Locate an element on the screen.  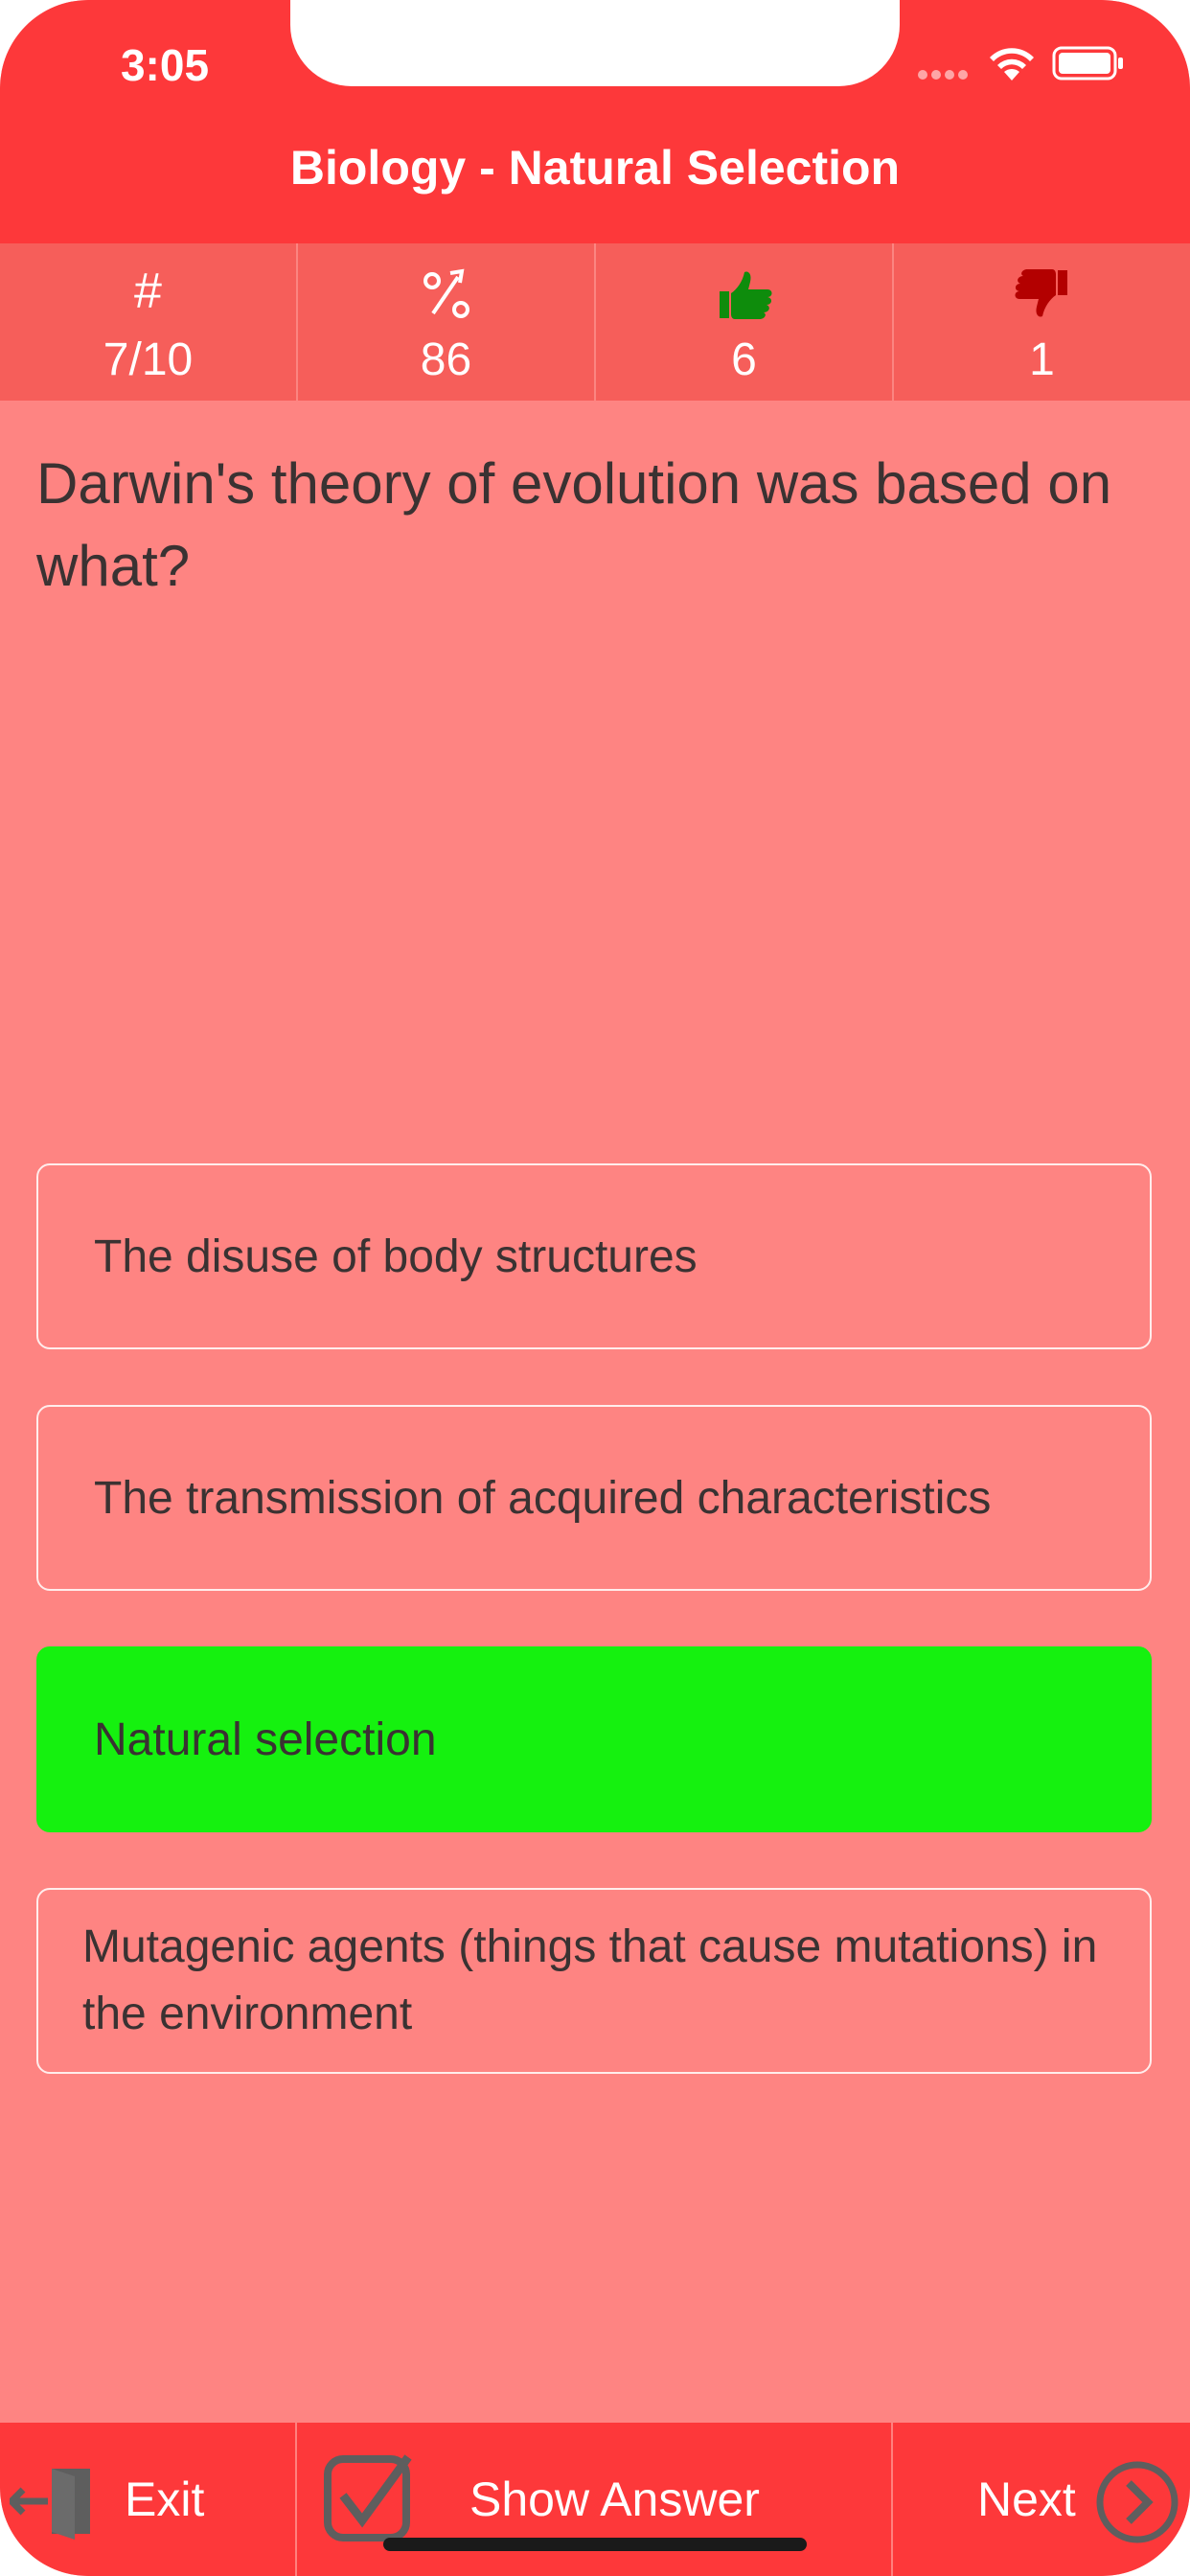
home-indicator is located at coordinates (595, 2544).